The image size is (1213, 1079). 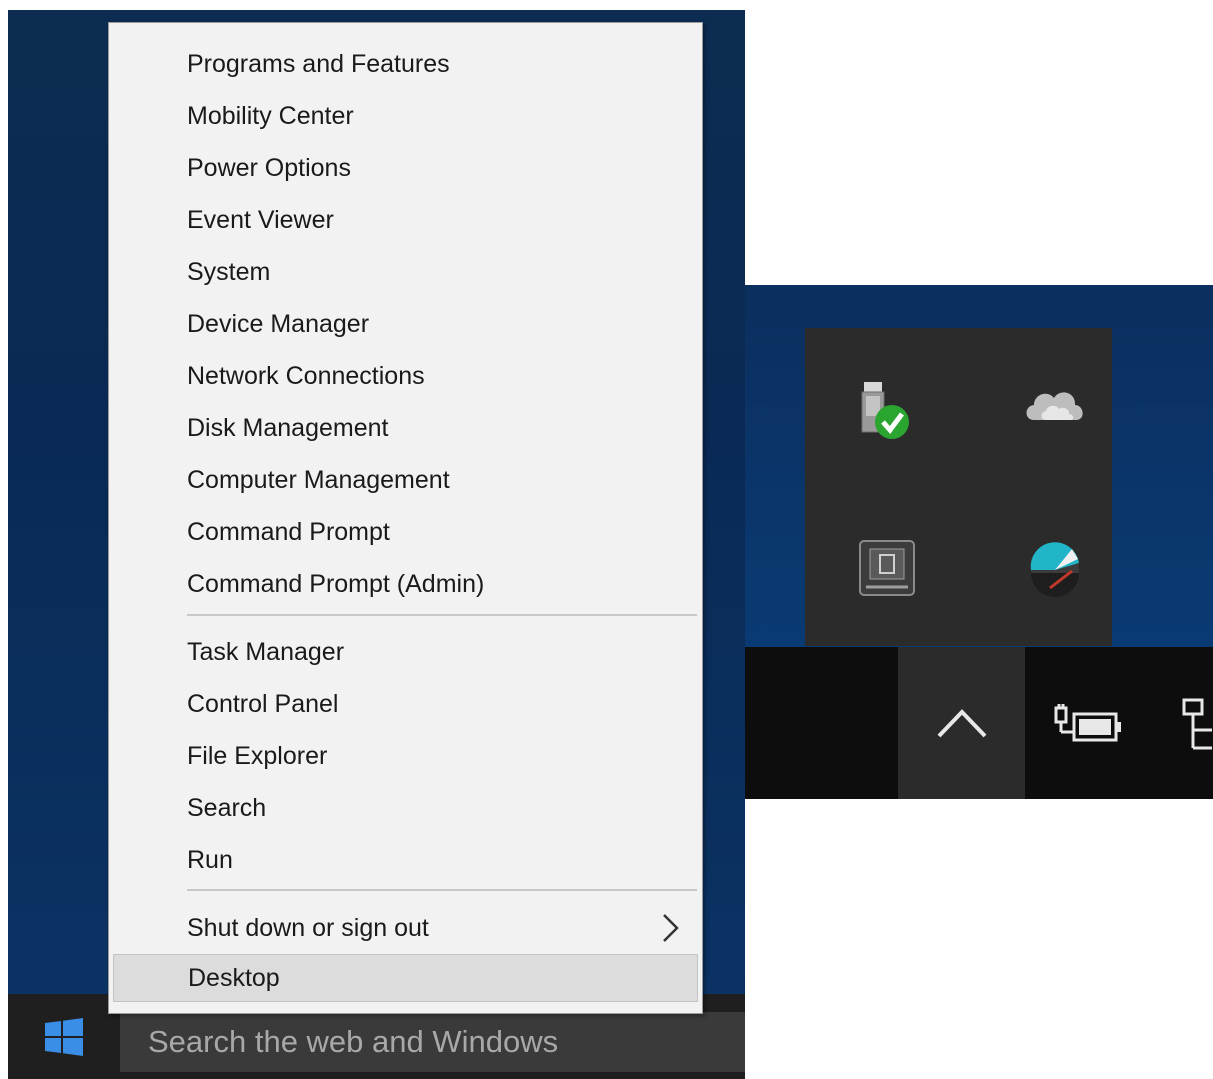 I want to click on menu-item-computer-management: Computer Management, so click(x=405, y=480).